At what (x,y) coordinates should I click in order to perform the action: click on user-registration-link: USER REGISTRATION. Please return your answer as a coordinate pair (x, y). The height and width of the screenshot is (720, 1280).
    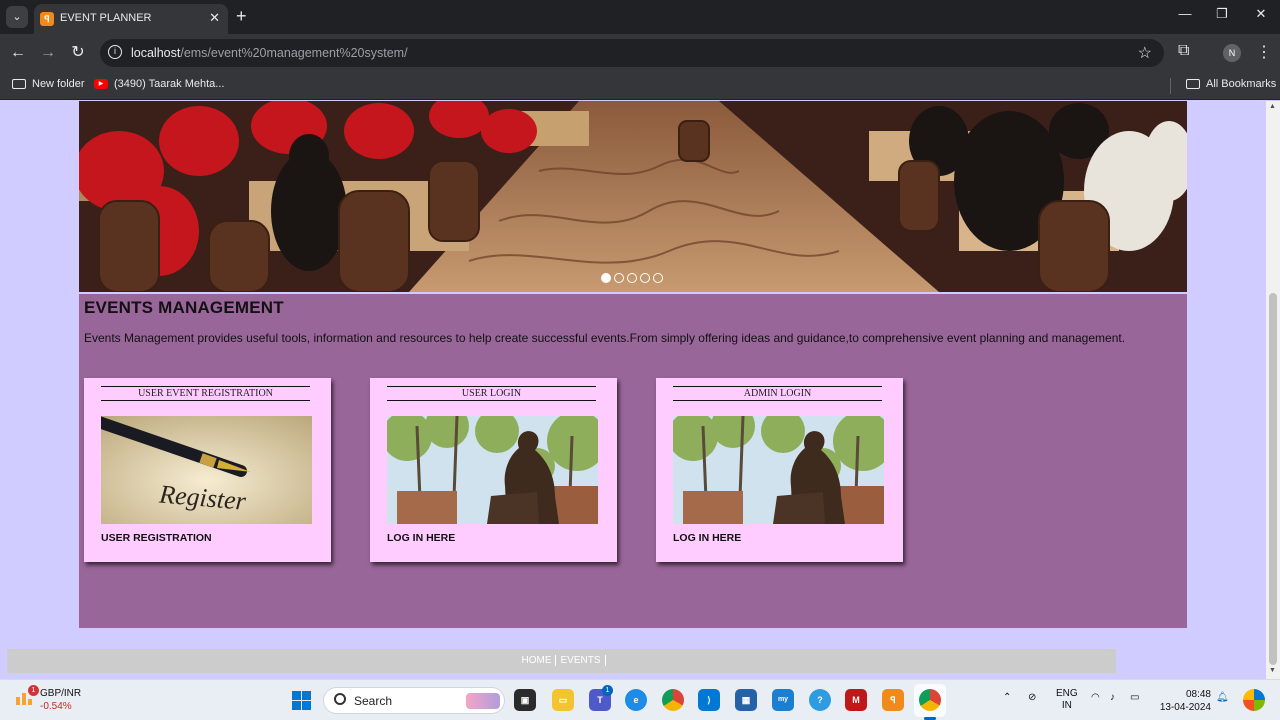
    Looking at the image, I should click on (156, 538).